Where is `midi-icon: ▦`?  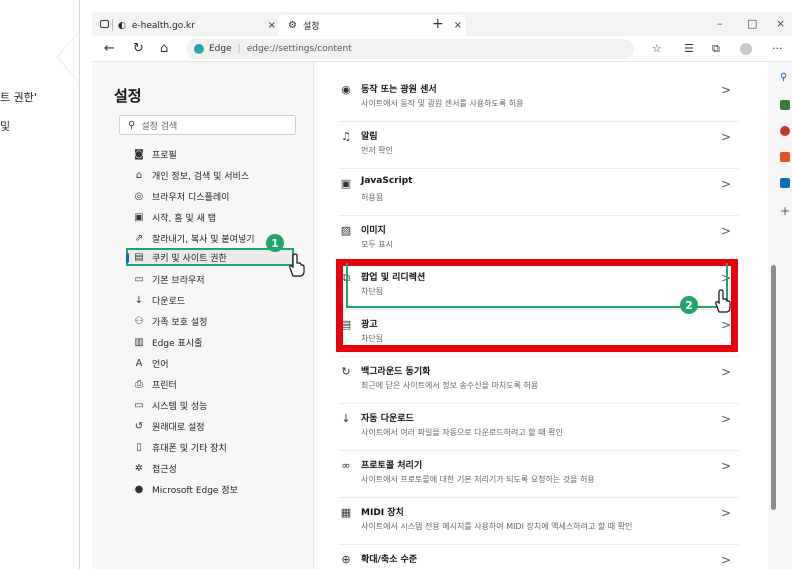
midi-icon: ▦ is located at coordinates (346, 512).